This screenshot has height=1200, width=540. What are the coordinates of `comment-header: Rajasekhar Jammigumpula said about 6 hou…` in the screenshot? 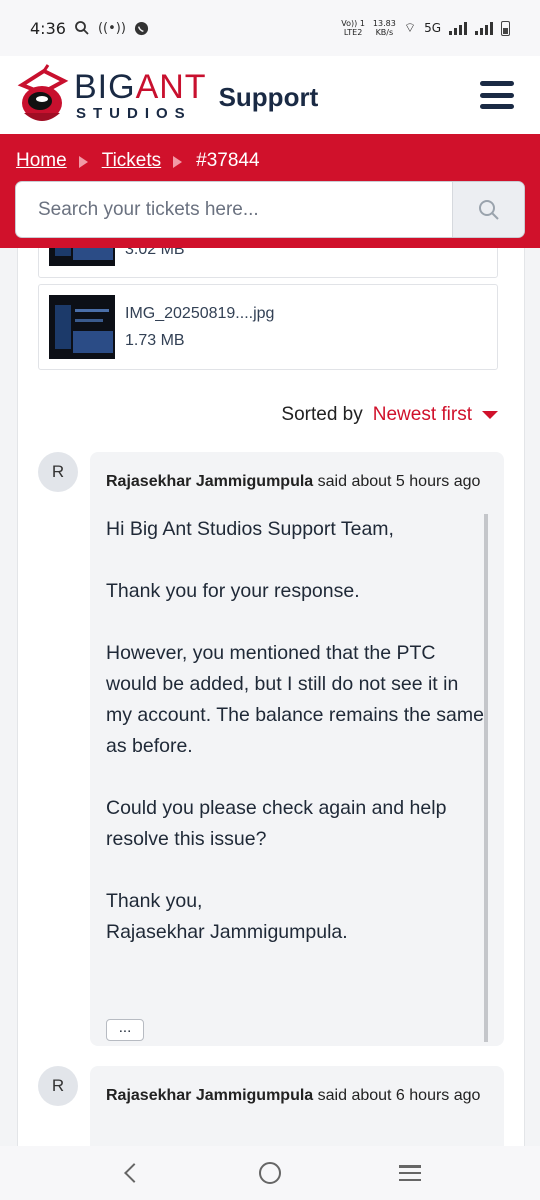 It's located at (297, 1096).